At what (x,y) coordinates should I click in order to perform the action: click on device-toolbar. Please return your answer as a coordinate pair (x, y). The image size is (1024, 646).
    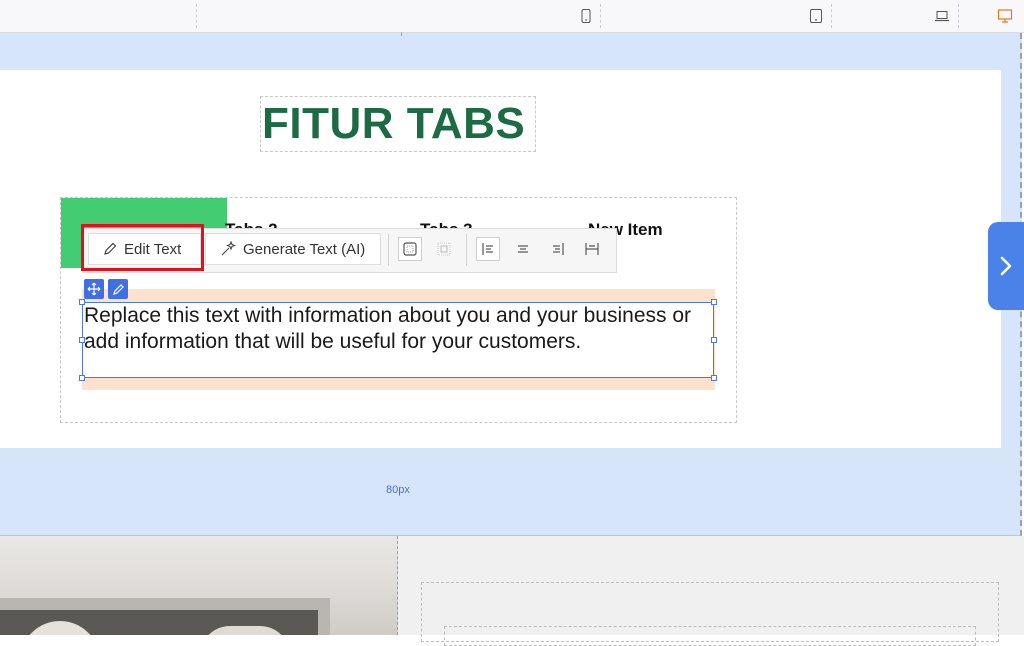
    Looking at the image, I should click on (512, 16).